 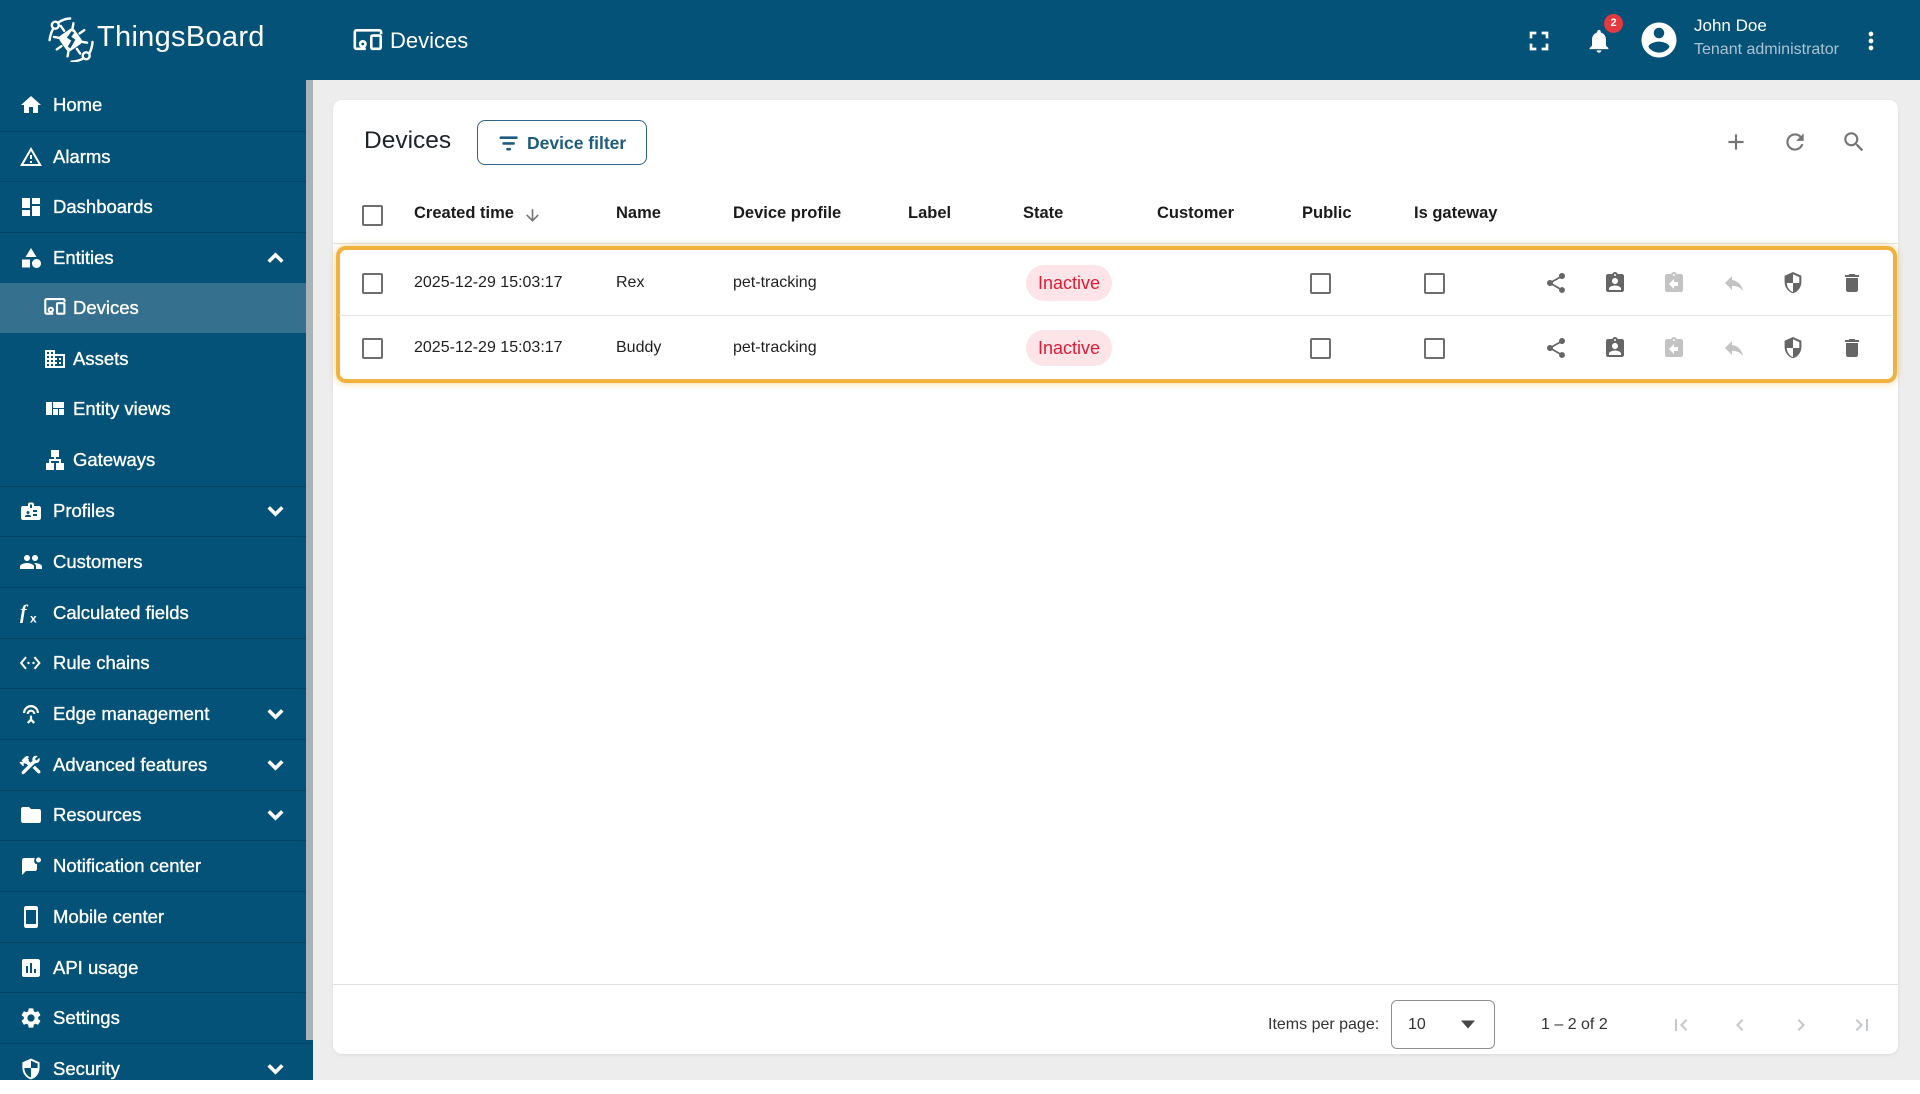 What do you see at coordinates (24, 612) in the screenshot?
I see `svg-text: f` at bounding box center [24, 612].